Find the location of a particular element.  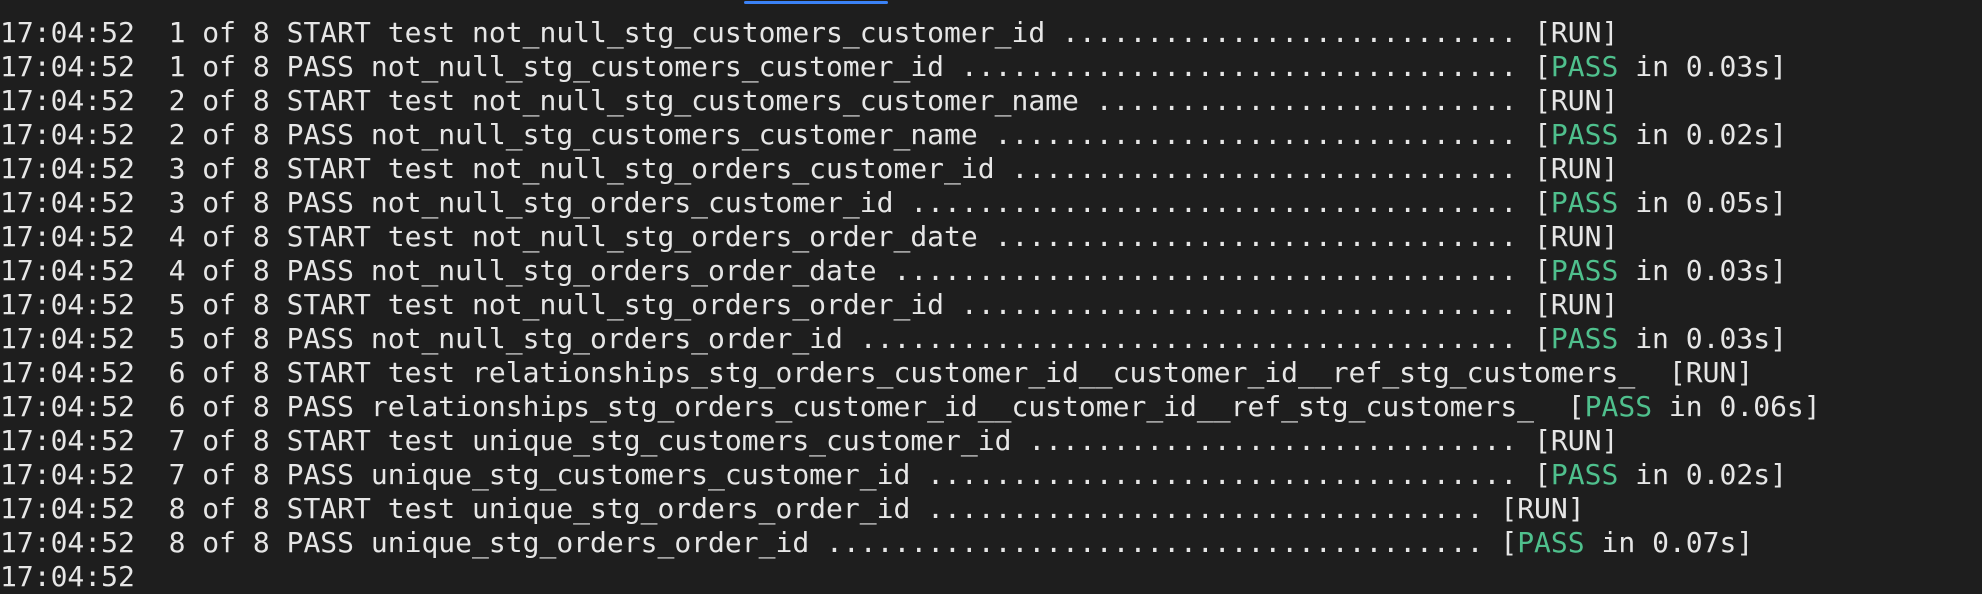

pass-status: [PASS in 0.05s] is located at coordinates (1660, 202).